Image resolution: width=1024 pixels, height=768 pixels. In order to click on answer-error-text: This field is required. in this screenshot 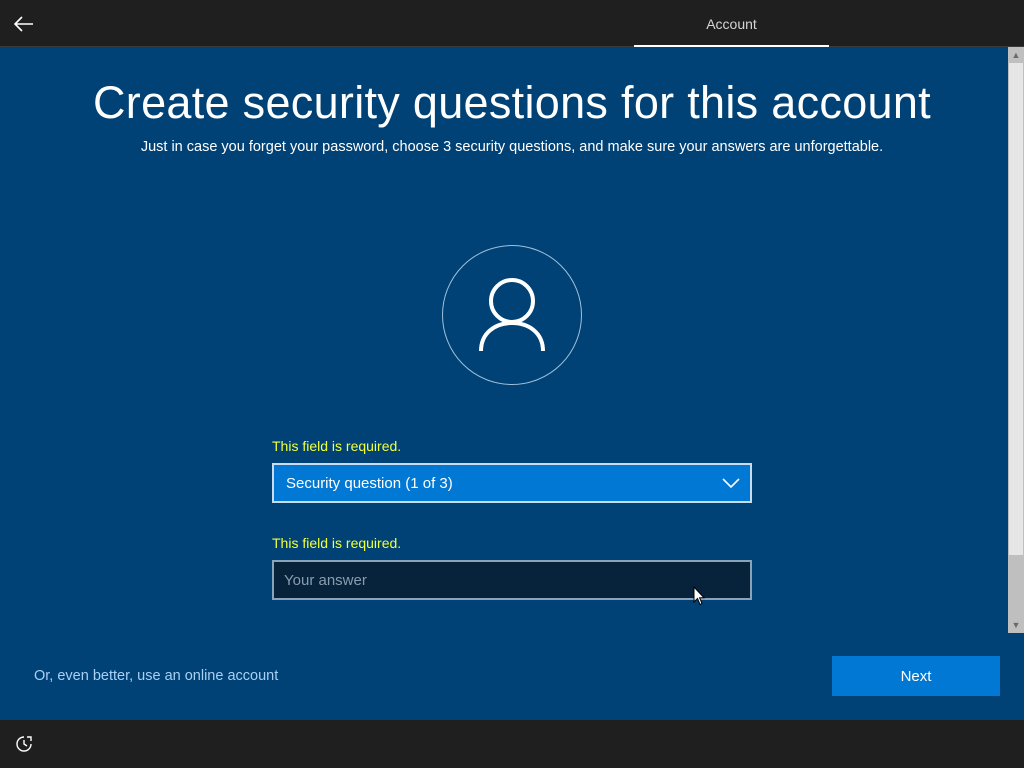, I will do `click(337, 543)`.